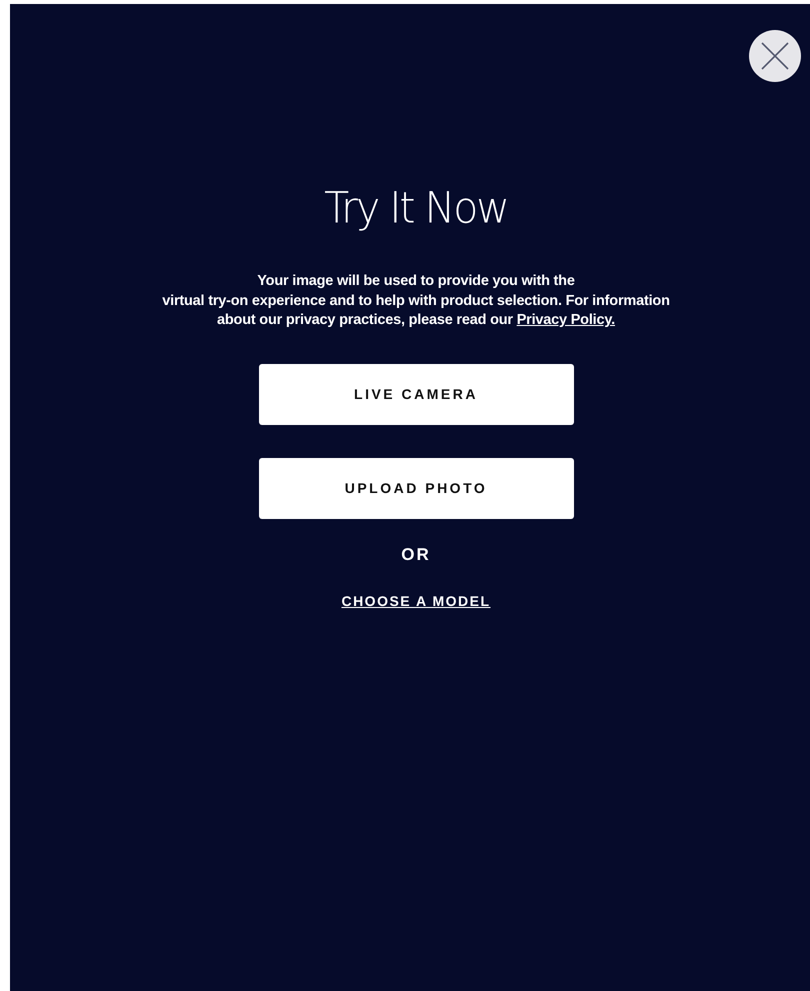 This screenshot has height=991, width=810. Describe the element at coordinates (416, 488) in the screenshot. I see `option-button: UPLOAD PHOTO` at that location.